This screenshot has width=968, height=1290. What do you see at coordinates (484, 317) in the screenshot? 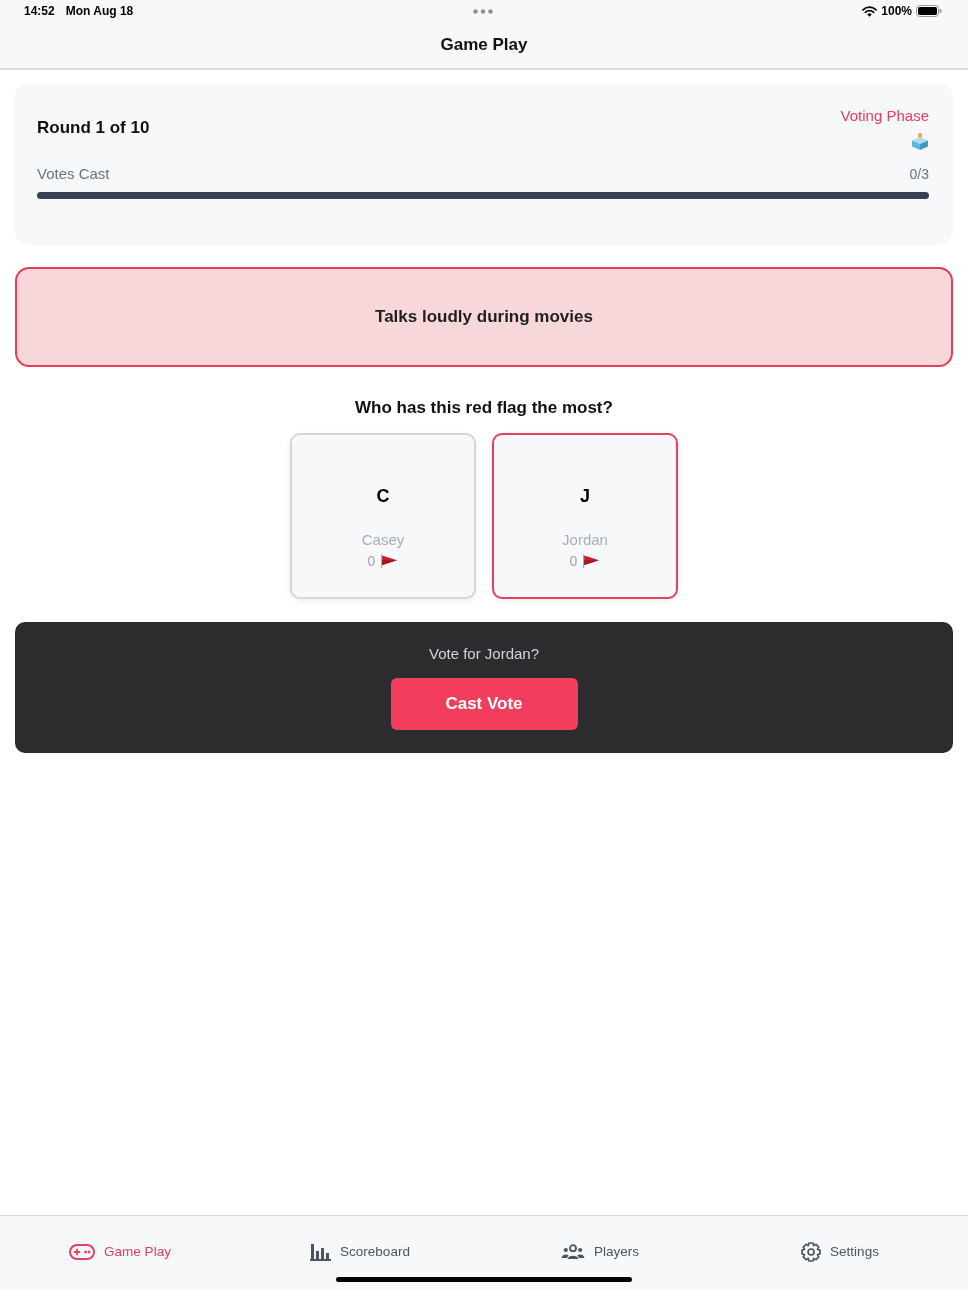
I see `statement-text: Talks loudly during movies` at bounding box center [484, 317].